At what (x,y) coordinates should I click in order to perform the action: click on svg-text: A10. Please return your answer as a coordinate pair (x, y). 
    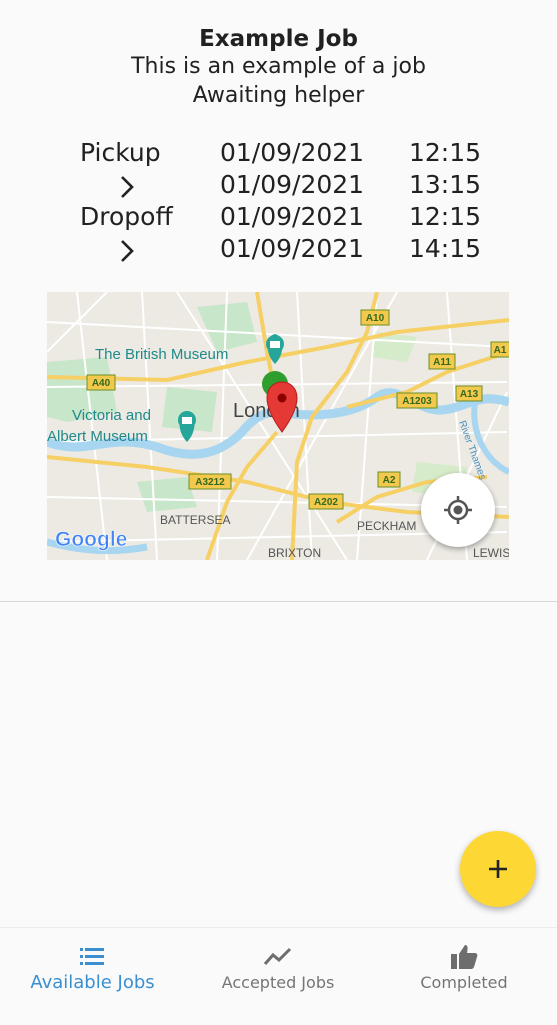
    Looking at the image, I should click on (375, 318).